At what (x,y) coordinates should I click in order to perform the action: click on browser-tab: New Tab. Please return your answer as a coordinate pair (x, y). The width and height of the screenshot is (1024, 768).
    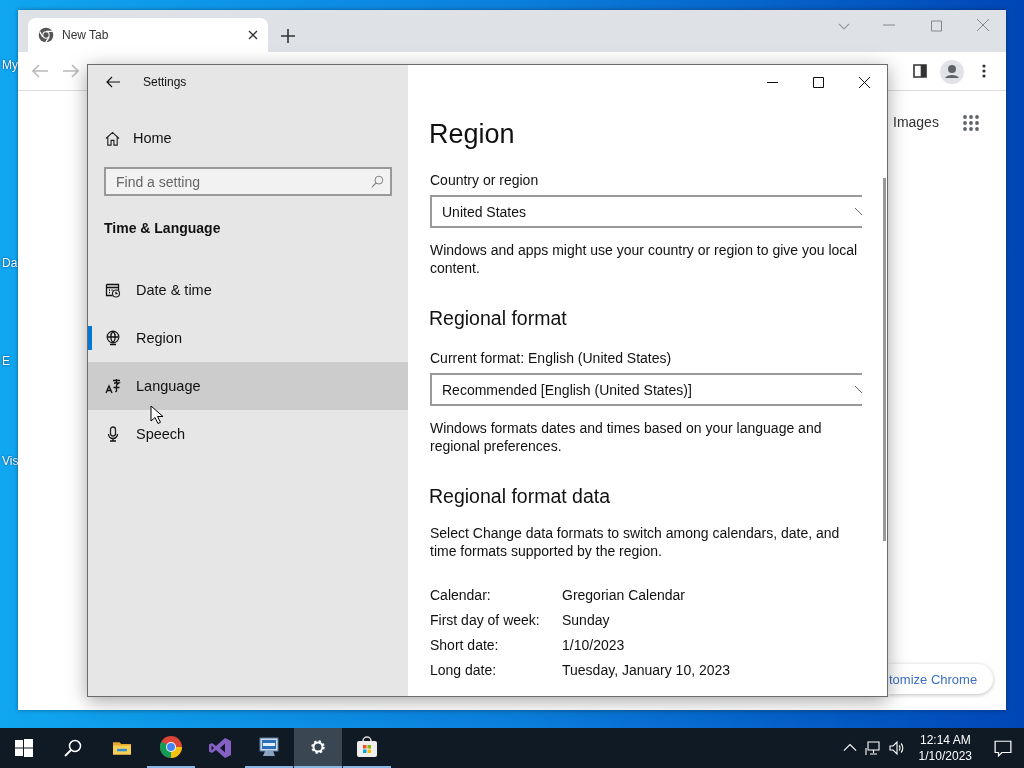
    Looking at the image, I should click on (148, 35).